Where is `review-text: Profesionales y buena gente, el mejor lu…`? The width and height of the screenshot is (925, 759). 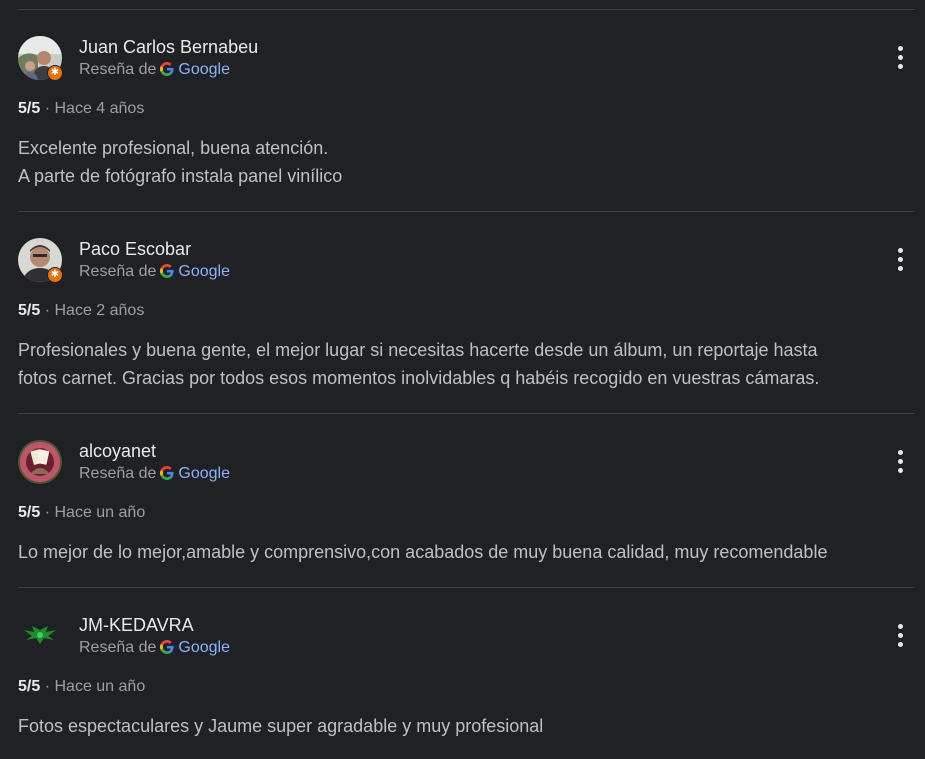
review-text: Profesionales y buena gente, el mejor lu… is located at coordinates (466, 364).